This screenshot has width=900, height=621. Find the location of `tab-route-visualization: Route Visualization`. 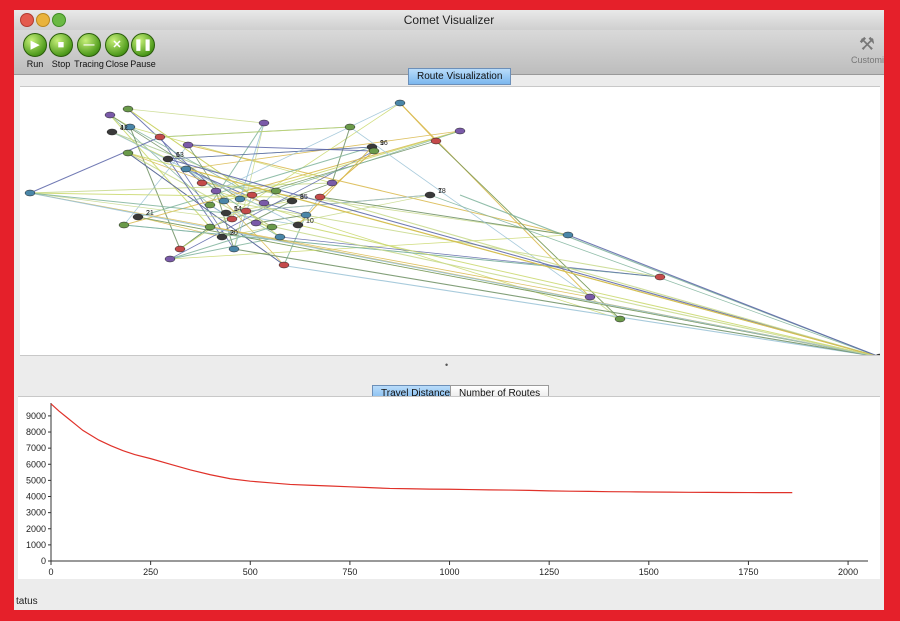

tab-route-visualization: Route Visualization is located at coordinates (460, 76).